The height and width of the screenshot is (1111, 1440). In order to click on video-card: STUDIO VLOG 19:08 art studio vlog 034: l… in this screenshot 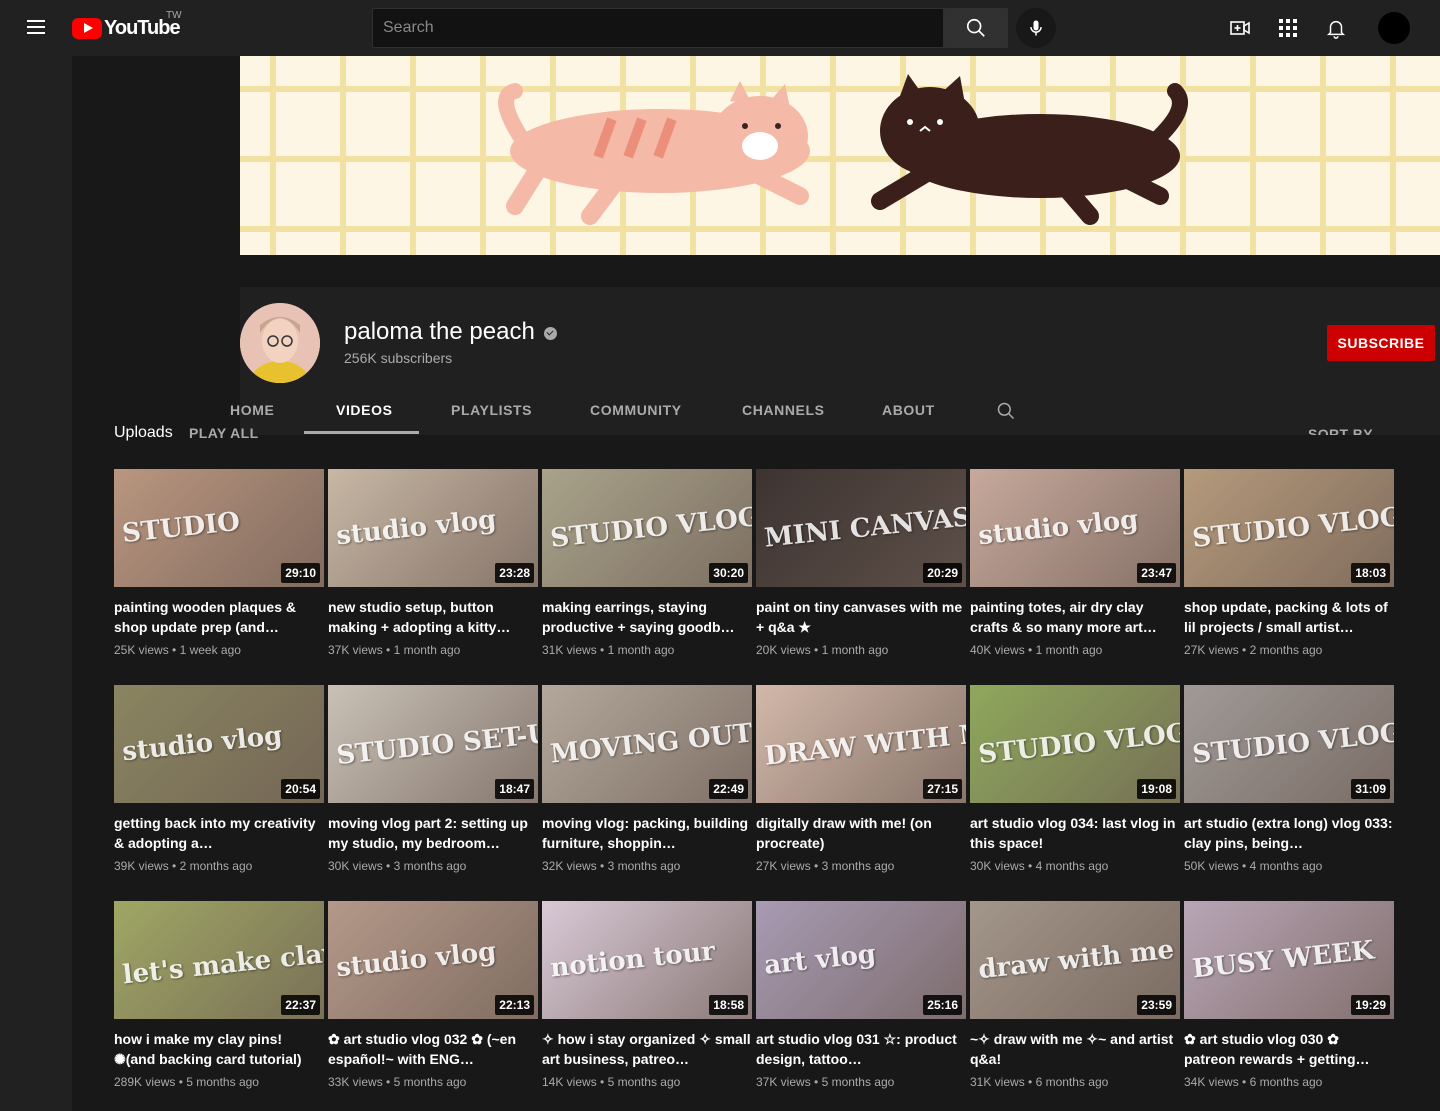, I will do `click(1075, 779)`.